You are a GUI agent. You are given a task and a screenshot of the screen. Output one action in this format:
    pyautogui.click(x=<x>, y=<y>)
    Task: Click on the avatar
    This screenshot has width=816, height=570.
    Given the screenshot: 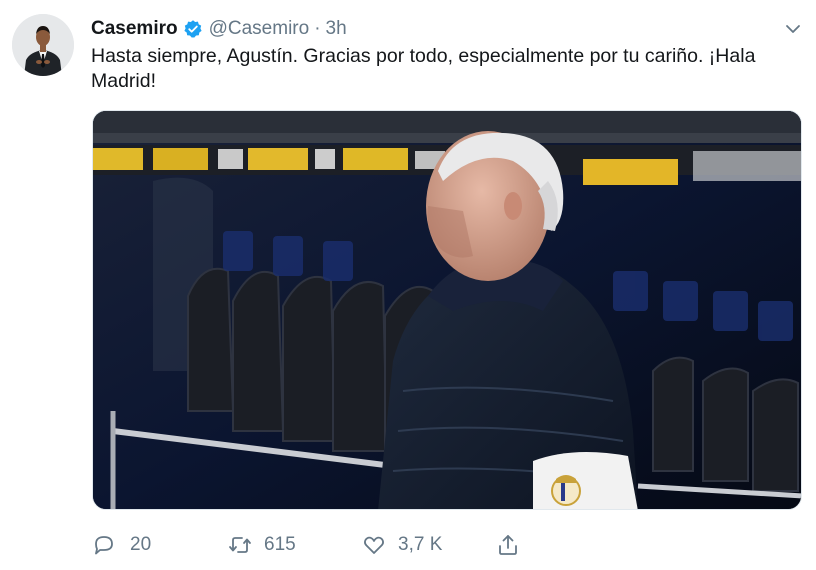 What is the action you would take?
    pyautogui.click(x=43, y=45)
    